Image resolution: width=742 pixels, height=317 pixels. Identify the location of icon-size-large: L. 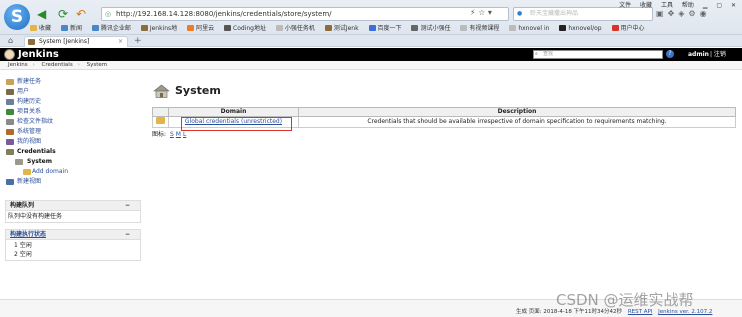
(184, 134).